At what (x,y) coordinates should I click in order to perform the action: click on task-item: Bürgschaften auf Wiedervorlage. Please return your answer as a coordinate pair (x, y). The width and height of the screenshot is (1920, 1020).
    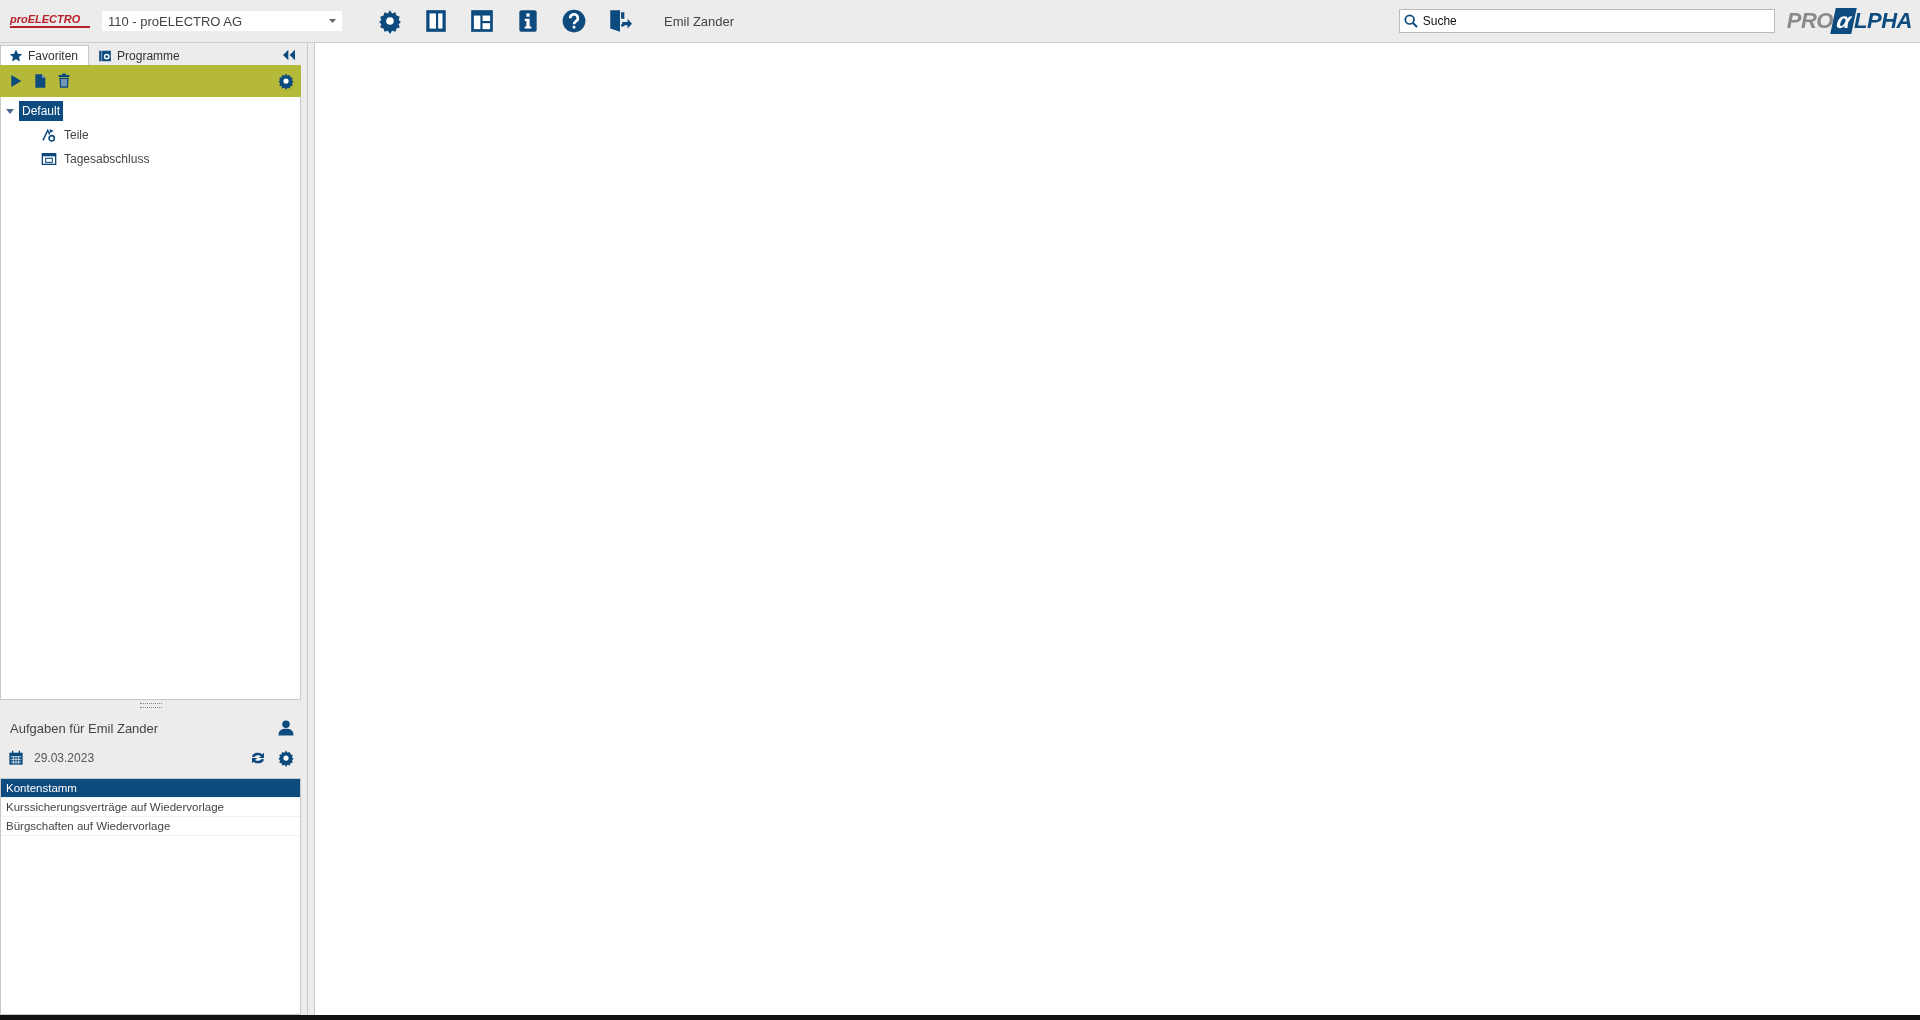
    Looking at the image, I should click on (150, 826).